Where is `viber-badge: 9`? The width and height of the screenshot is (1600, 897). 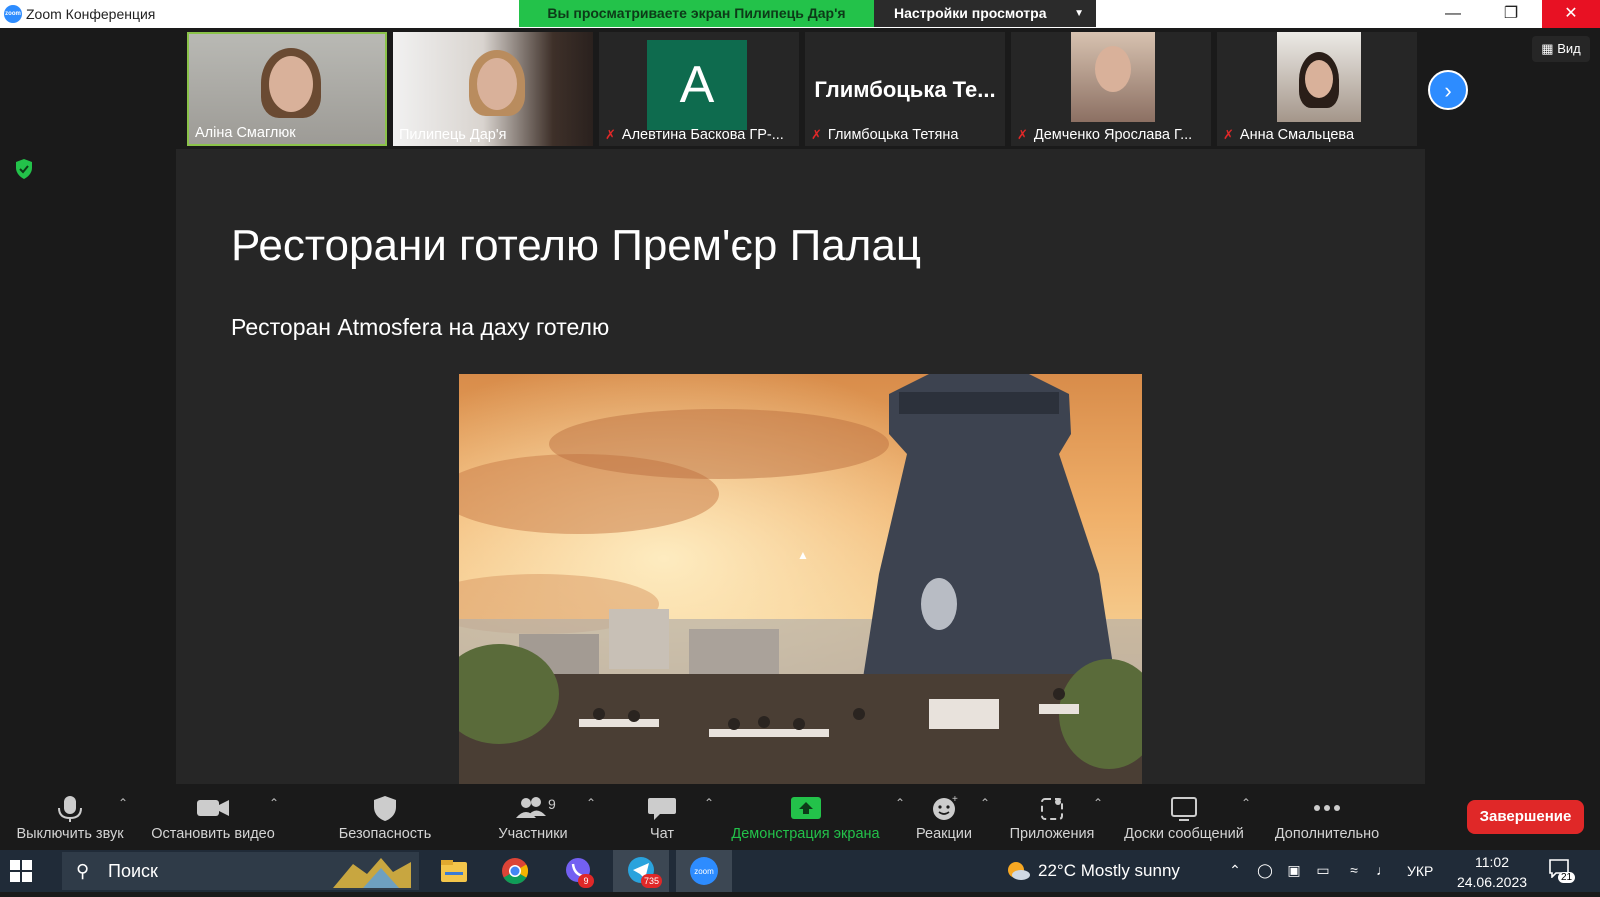
viber-badge: 9 is located at coordinates (586, 881).